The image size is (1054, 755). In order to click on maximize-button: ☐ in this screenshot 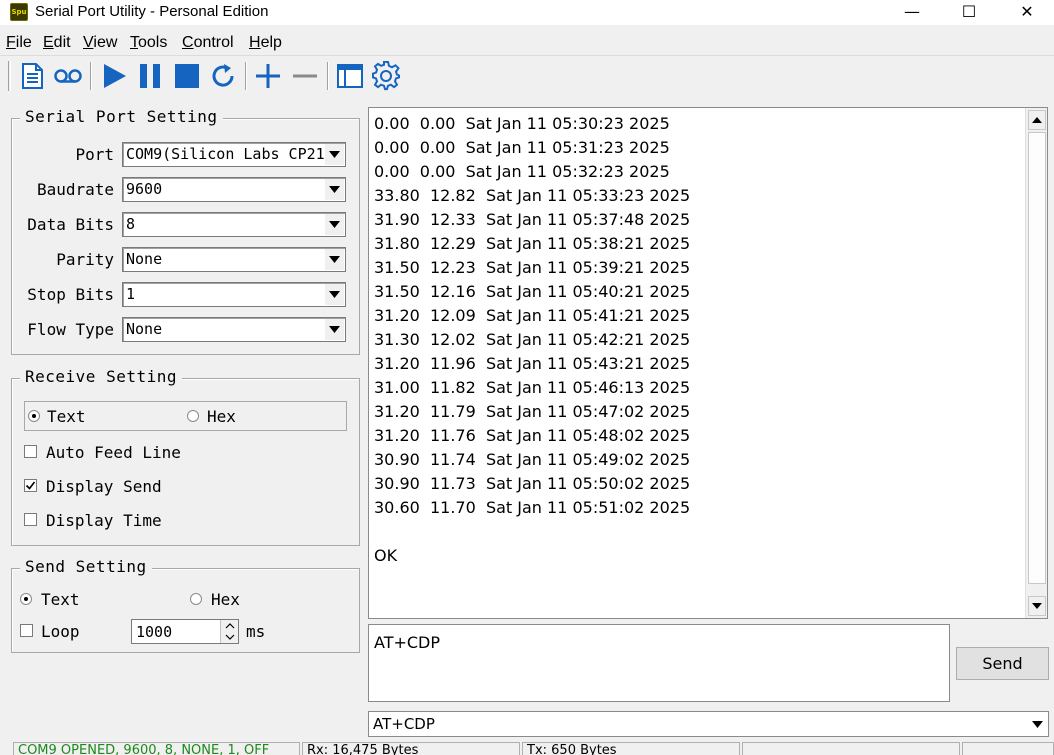, I will do `click(969, 12)`.